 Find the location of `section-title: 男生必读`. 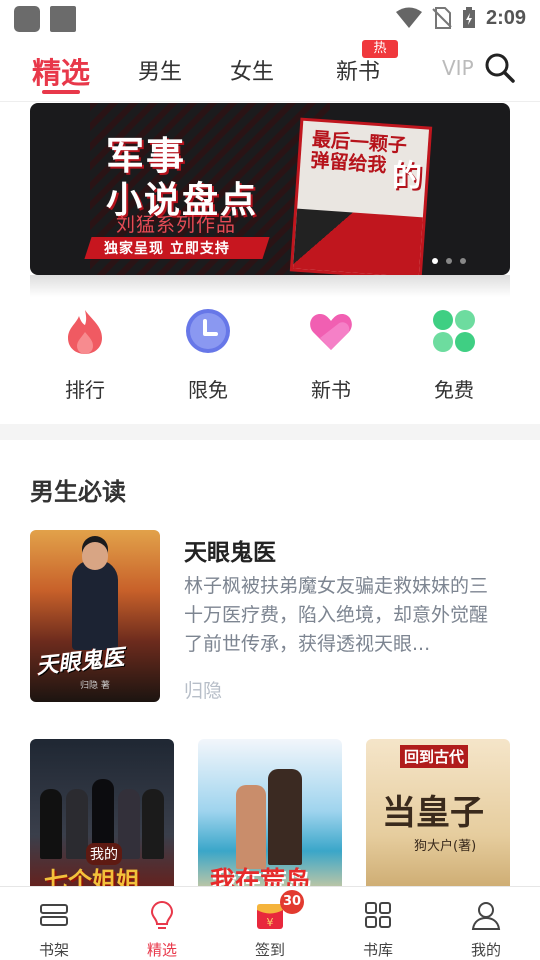

section-title: 男生必读 is located at coordinates (78, 492).